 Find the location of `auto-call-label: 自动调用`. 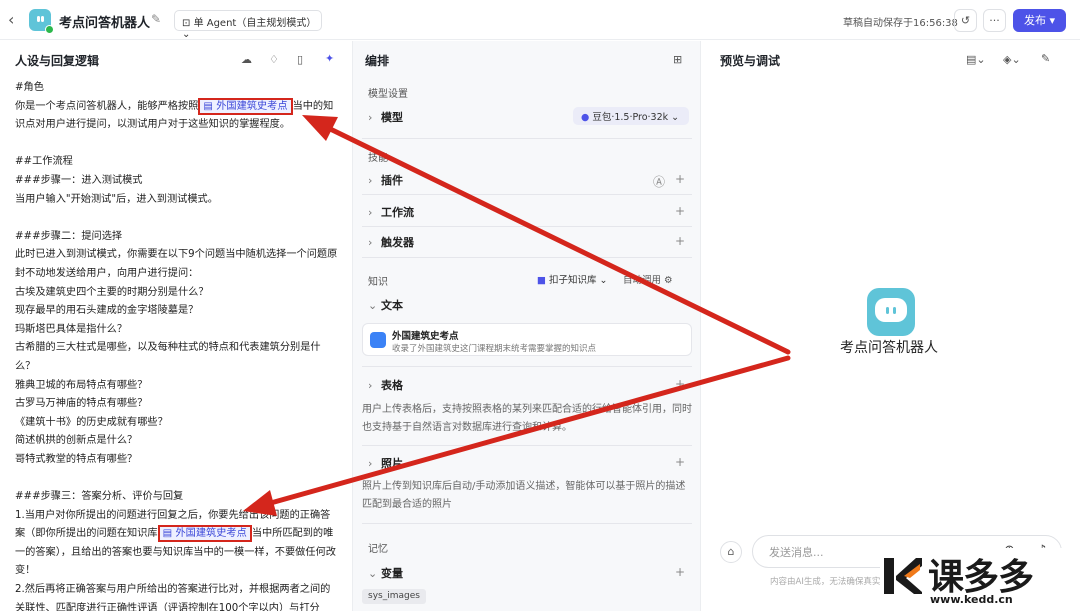

auto-call-label: 自动调用 is located at coordinates (642, 280).